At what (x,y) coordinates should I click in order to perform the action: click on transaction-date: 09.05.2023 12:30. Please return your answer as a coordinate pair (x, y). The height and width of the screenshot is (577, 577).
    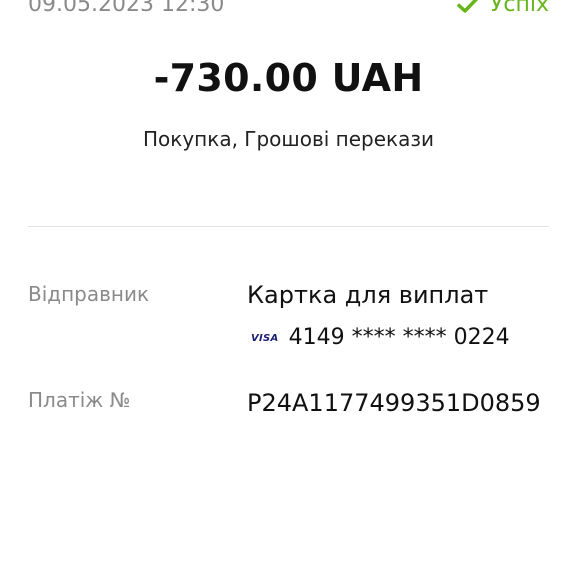
    Looking at the image, I should click on (126, 8).